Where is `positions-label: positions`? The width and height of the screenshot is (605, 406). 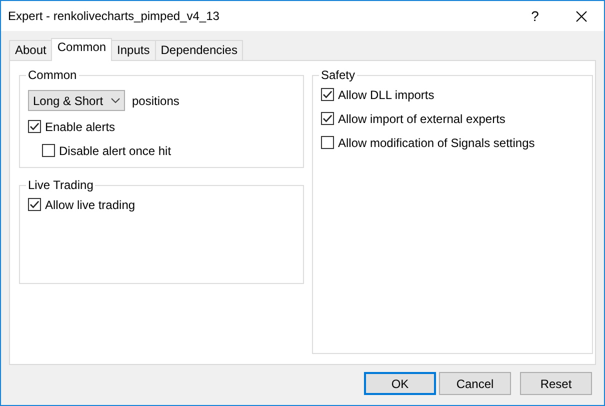 positions-label: positions is located at coordinates (156, 101).